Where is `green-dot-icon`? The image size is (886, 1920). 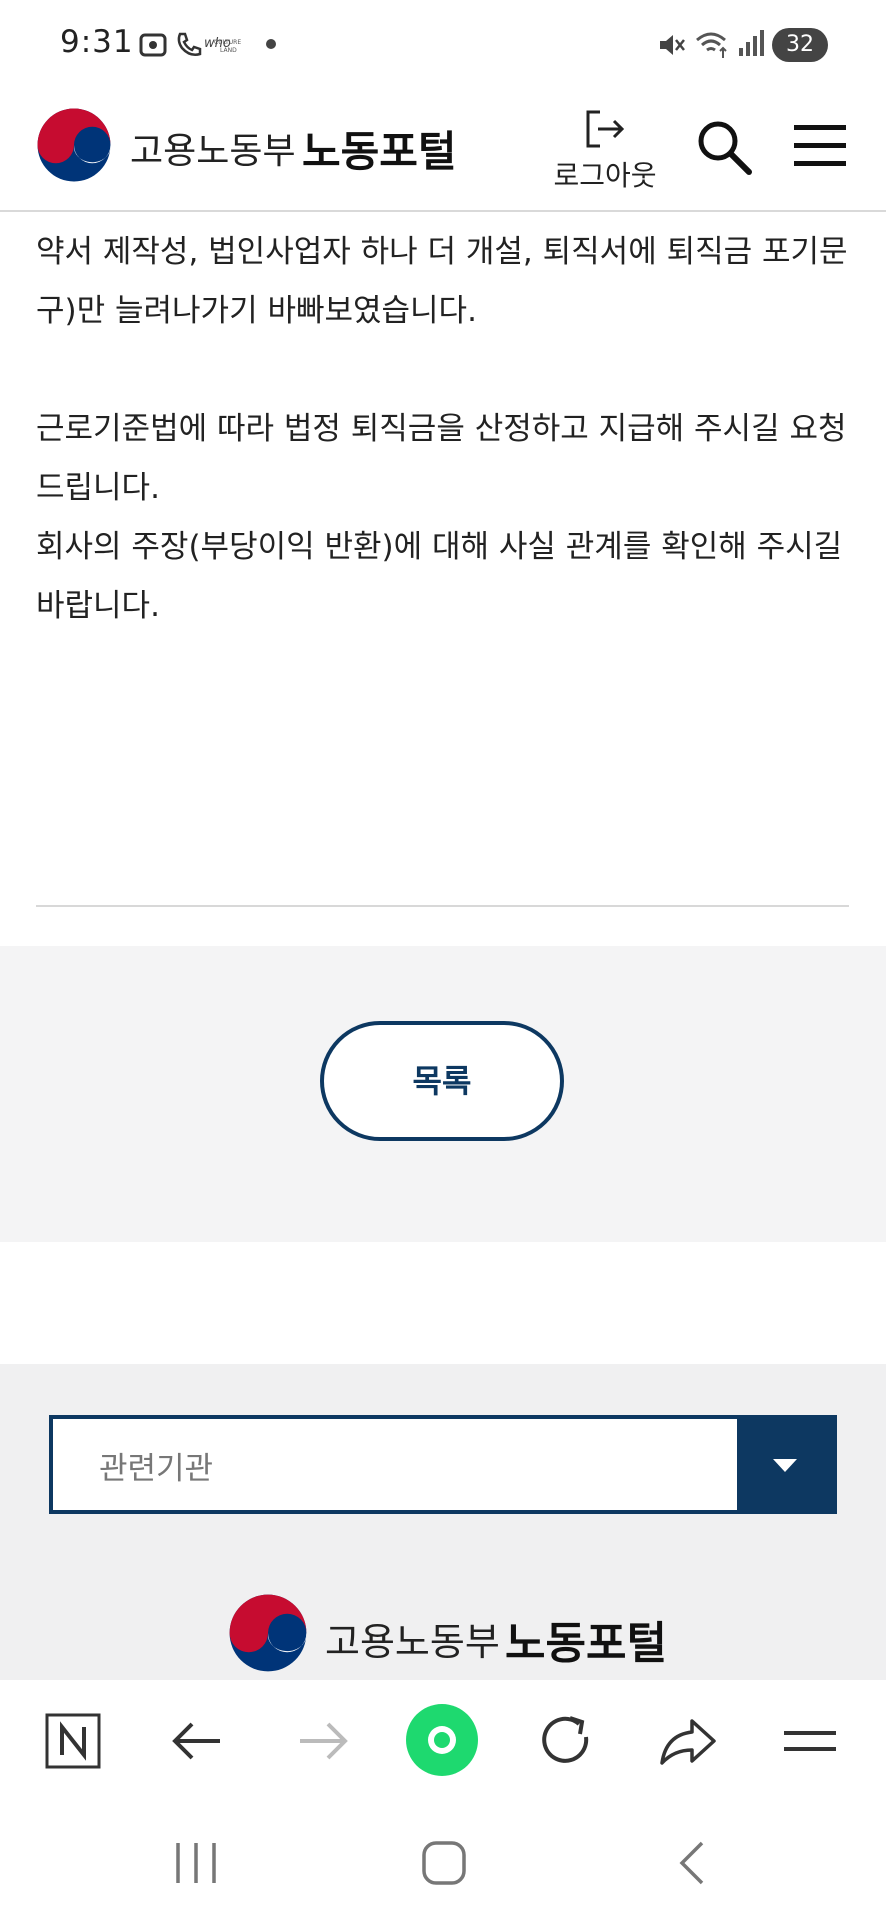 green-dot-icon is located at coordinates (442, 1740).